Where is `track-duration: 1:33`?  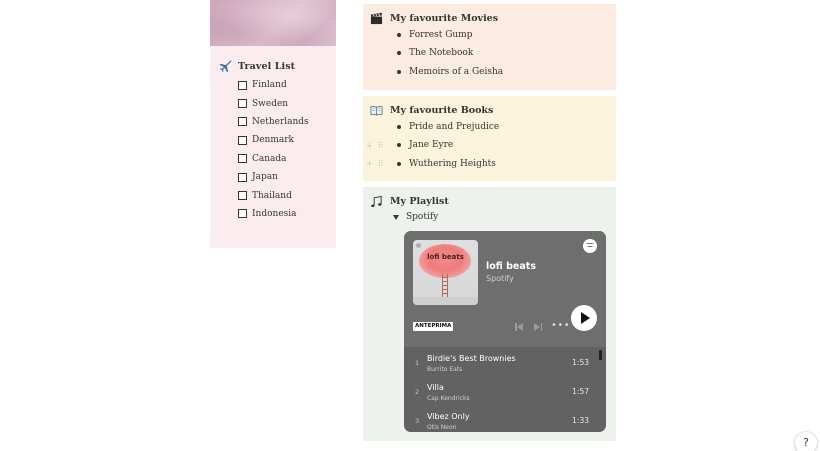 track-duration: 1:33 is located at coordinates (580, 420).